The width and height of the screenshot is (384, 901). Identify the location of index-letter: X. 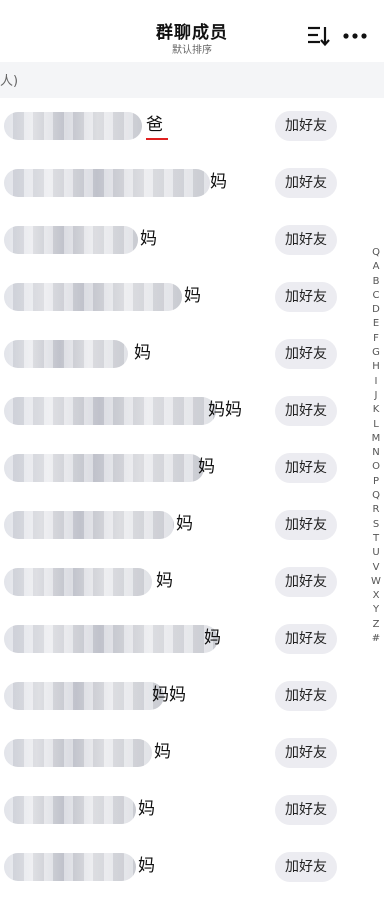
(375, 596).